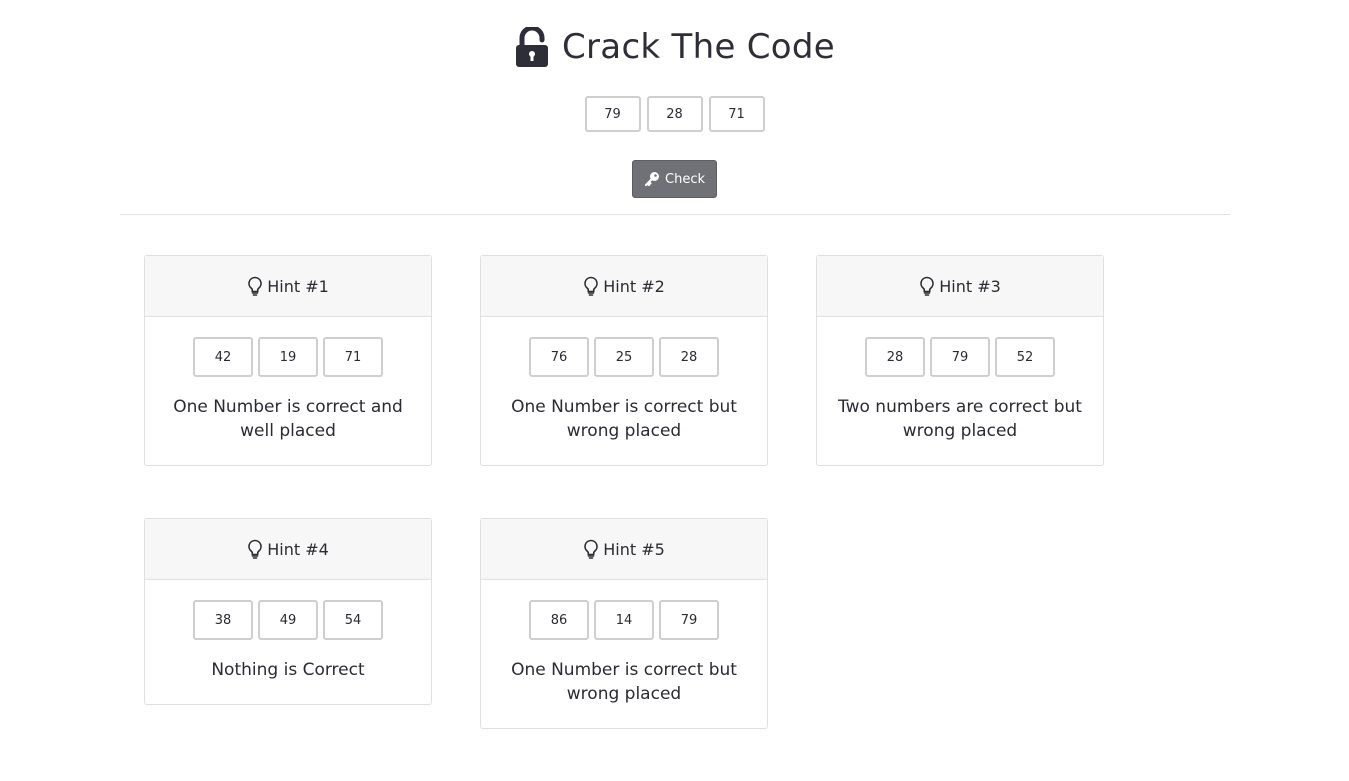 The height and width of the screenshot is (781, 1349). What do you see at coordinates (298, 549) in the screenshot?
I see `hint-title: Hint #4` at bounding box center [298, 549].